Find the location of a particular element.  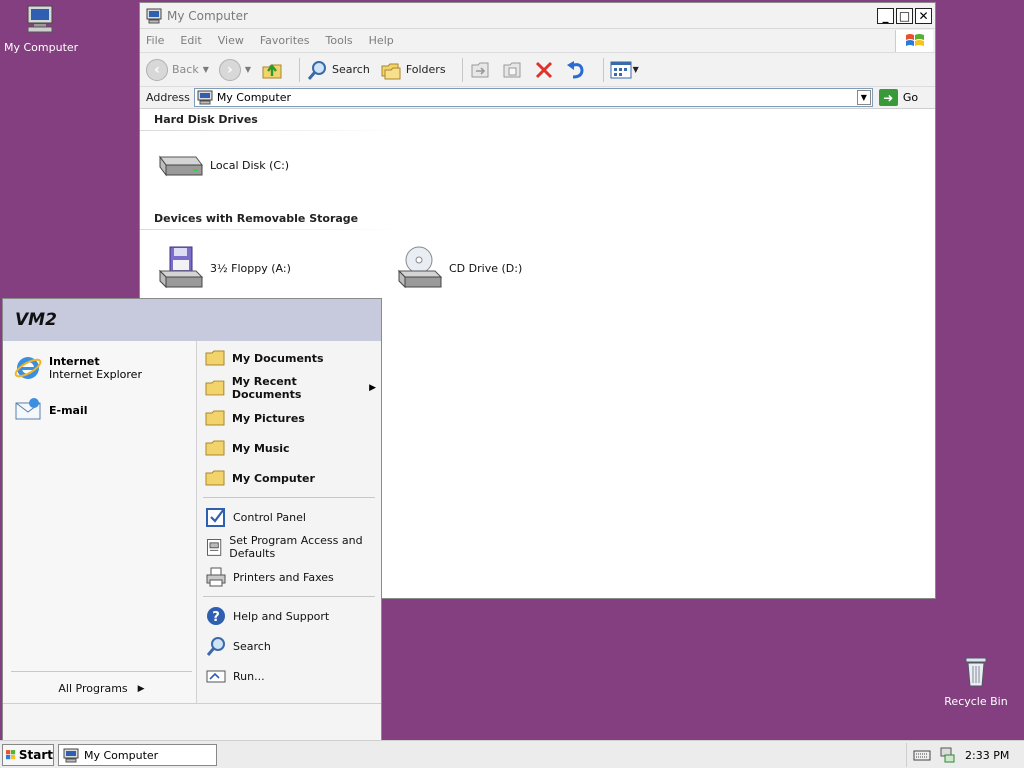

back-button: ‹ Back ▼ is located at coordinates (177, 69).